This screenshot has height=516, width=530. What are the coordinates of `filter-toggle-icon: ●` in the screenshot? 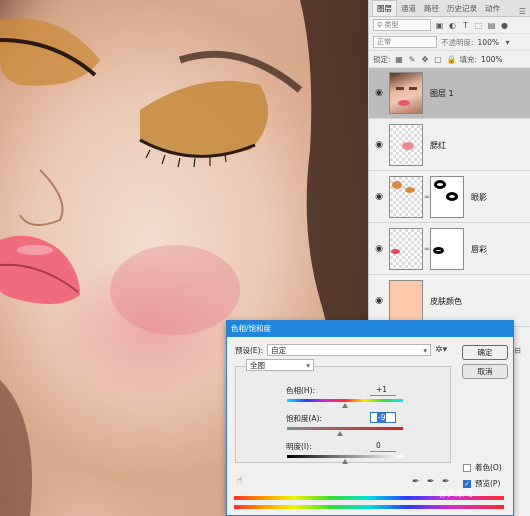 It's located at (504, 25).